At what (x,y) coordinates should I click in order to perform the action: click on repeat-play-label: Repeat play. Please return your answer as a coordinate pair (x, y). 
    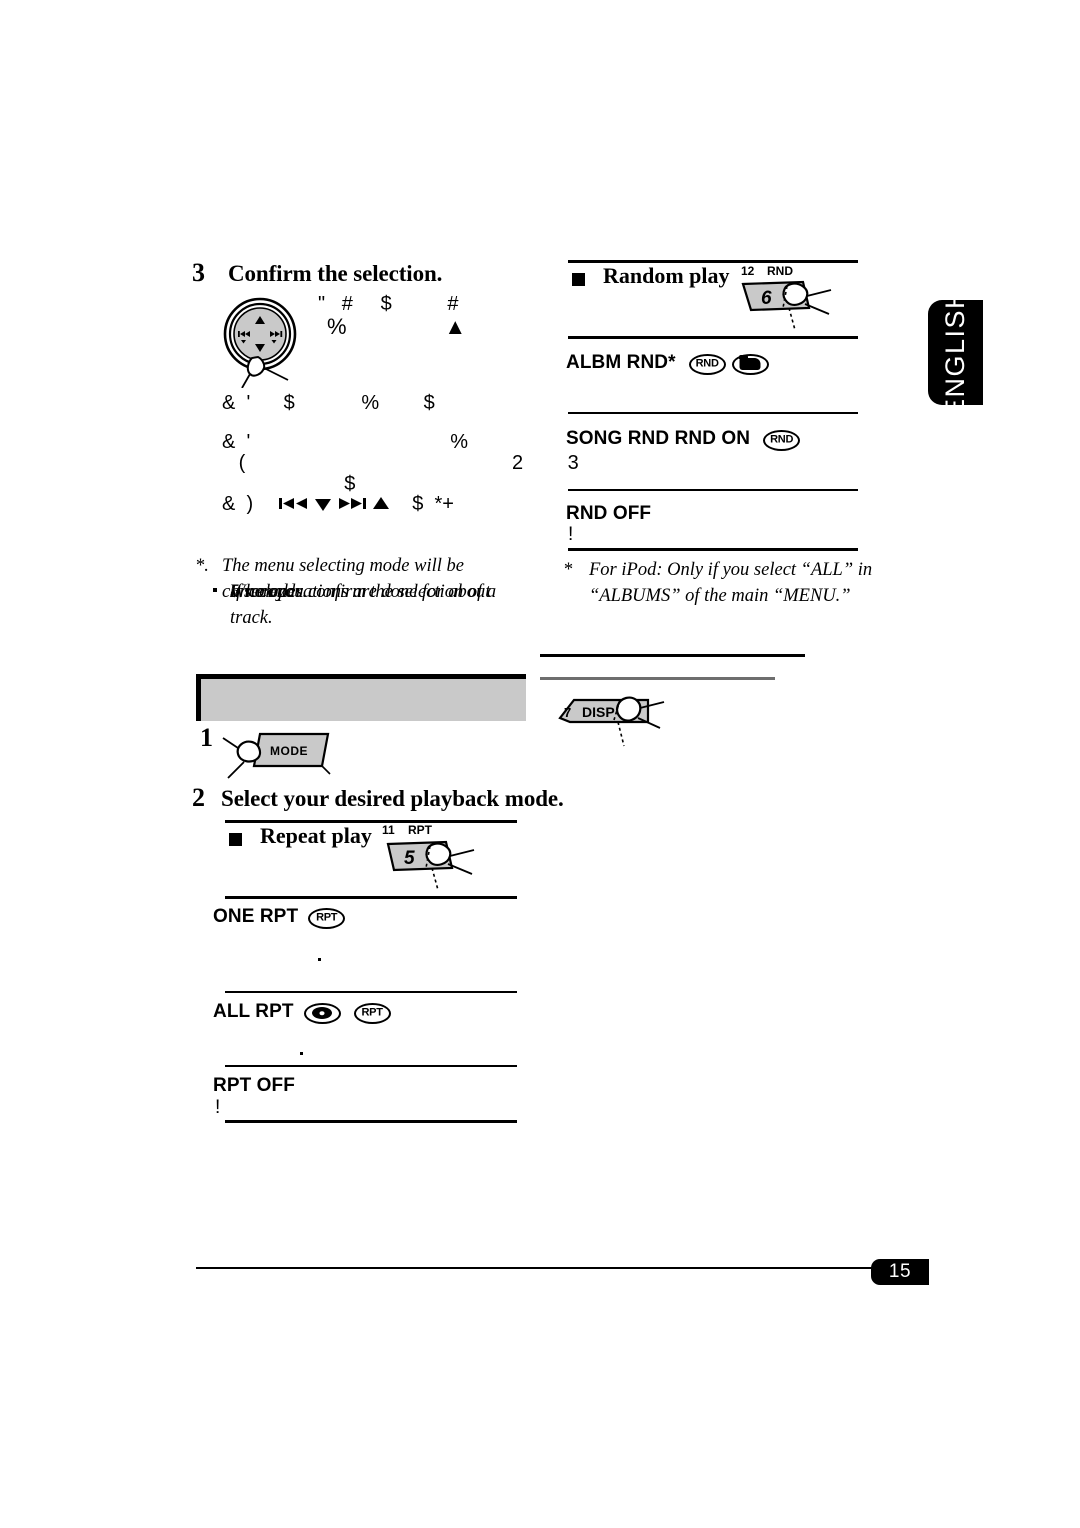
    Looking at the image, I should click on (316, 835).